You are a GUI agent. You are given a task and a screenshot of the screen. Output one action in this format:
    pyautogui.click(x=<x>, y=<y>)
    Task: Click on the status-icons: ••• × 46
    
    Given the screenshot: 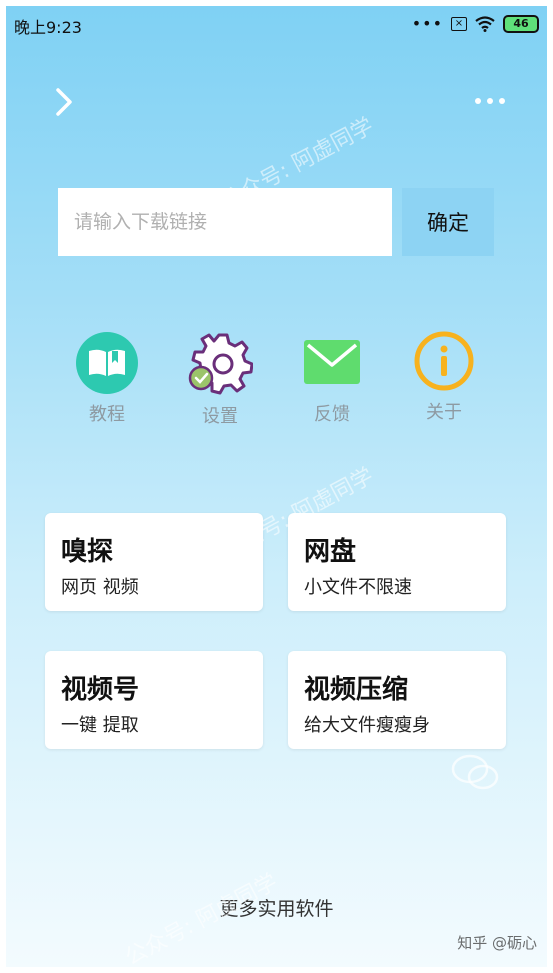 What is the action you would take?
    pyautogui.click(x=475, y=23)
    